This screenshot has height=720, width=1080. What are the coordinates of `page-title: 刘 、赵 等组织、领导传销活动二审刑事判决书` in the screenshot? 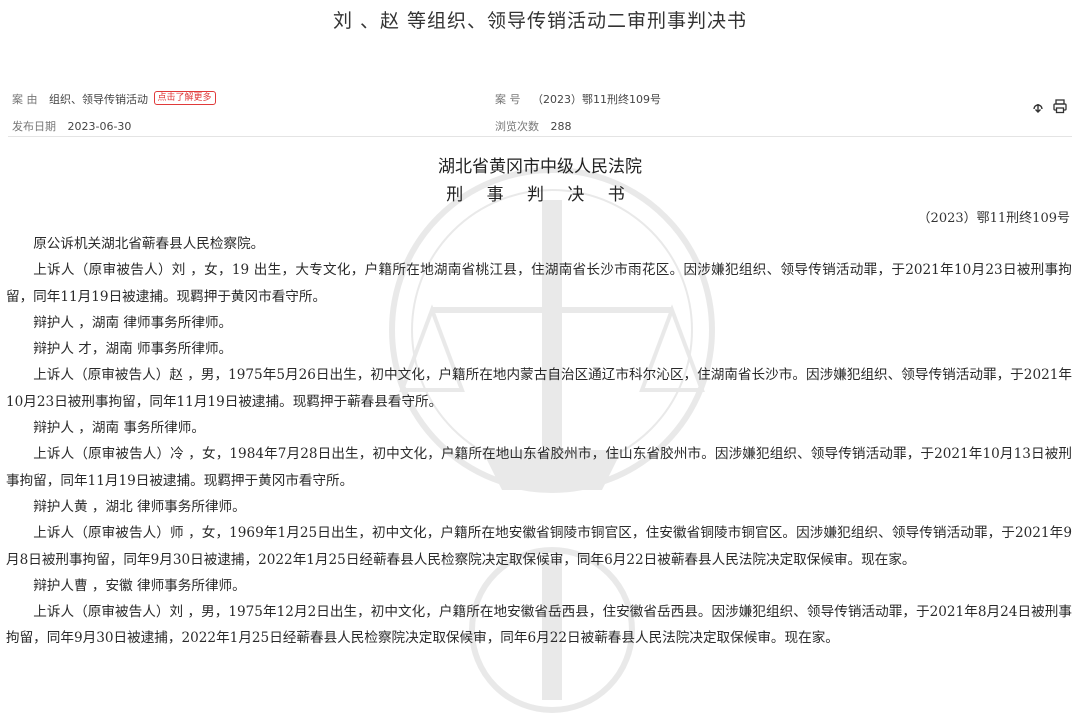 It's located at (540, 21).